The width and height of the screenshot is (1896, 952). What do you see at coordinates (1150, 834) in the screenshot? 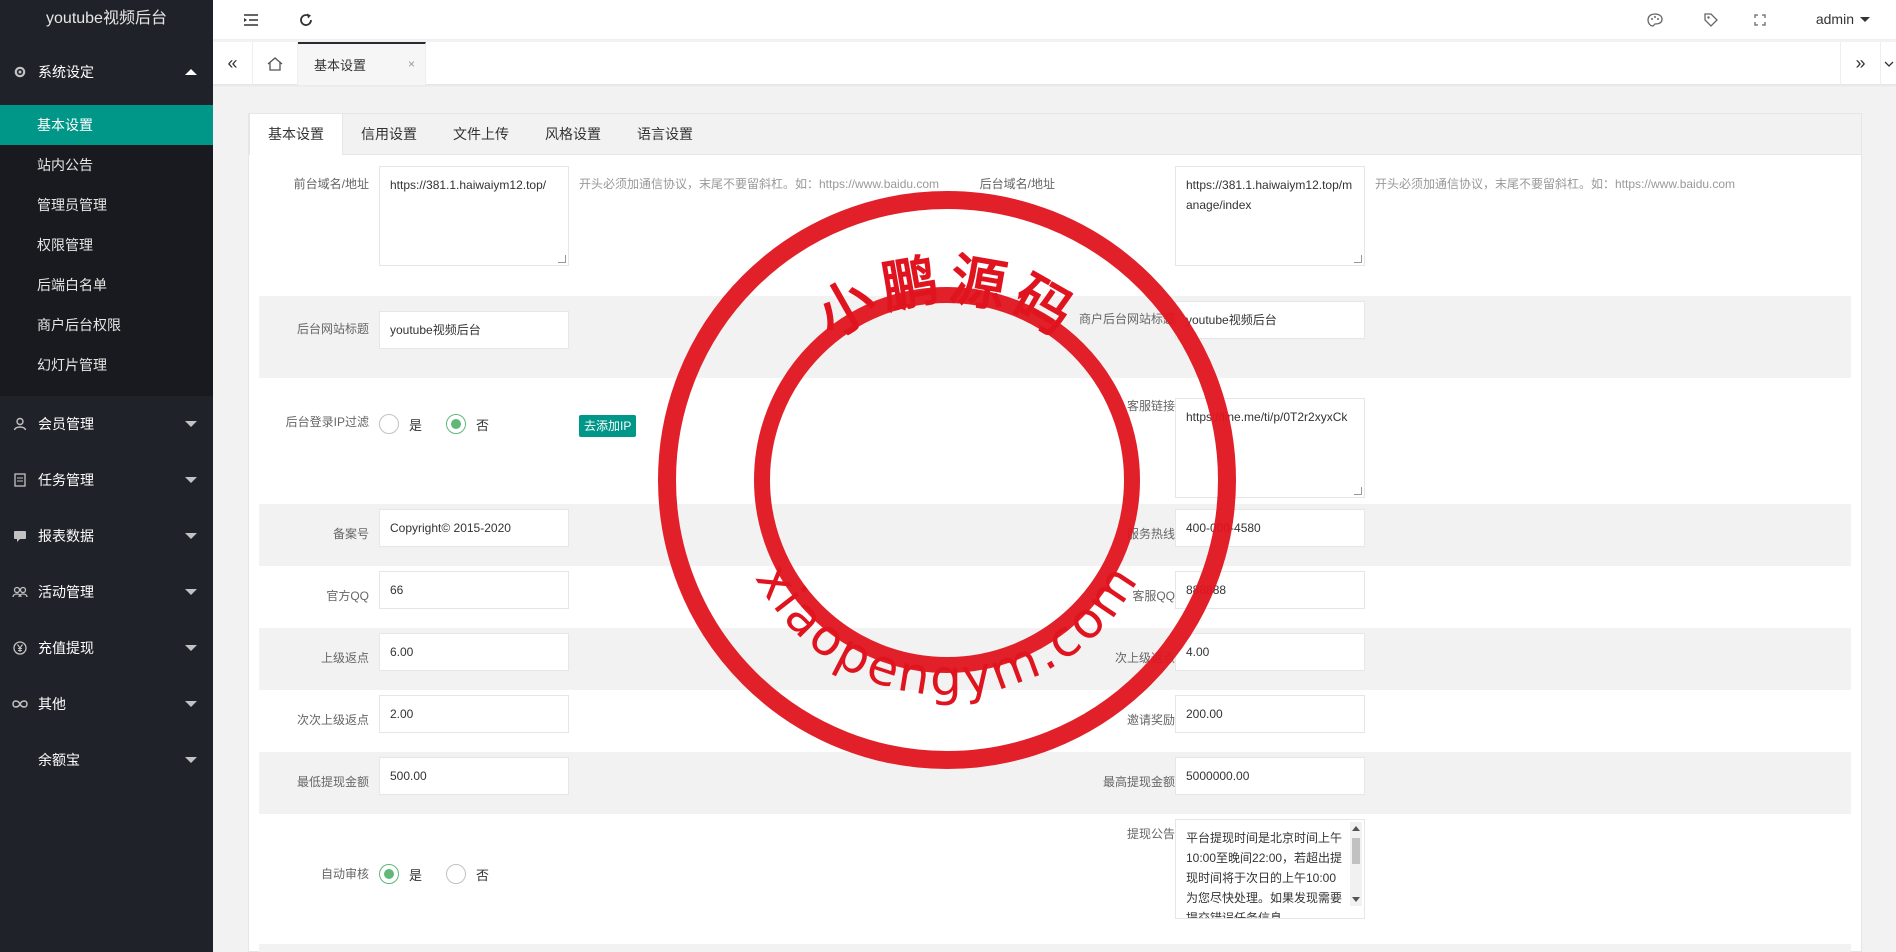
I see `field-label: 提现公告` at bounding box center [1150, 834].